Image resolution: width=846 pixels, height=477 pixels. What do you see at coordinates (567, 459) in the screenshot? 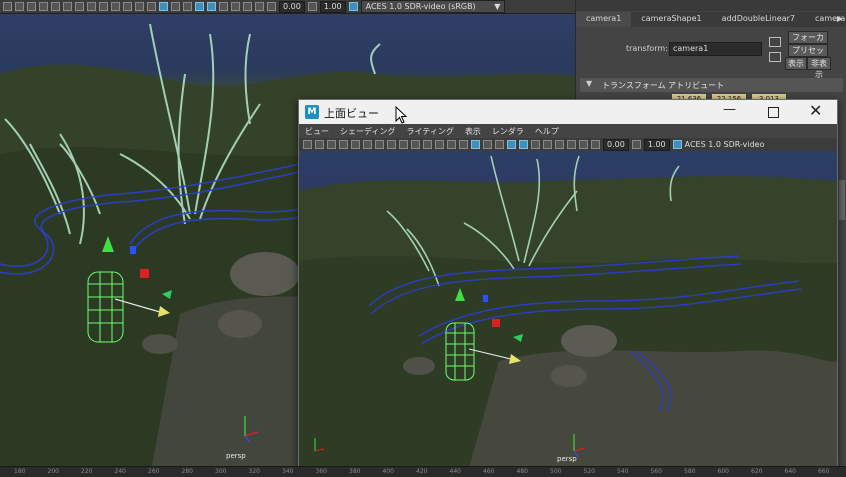
I see `camera-label: persp` at bounding box center [567, 459].